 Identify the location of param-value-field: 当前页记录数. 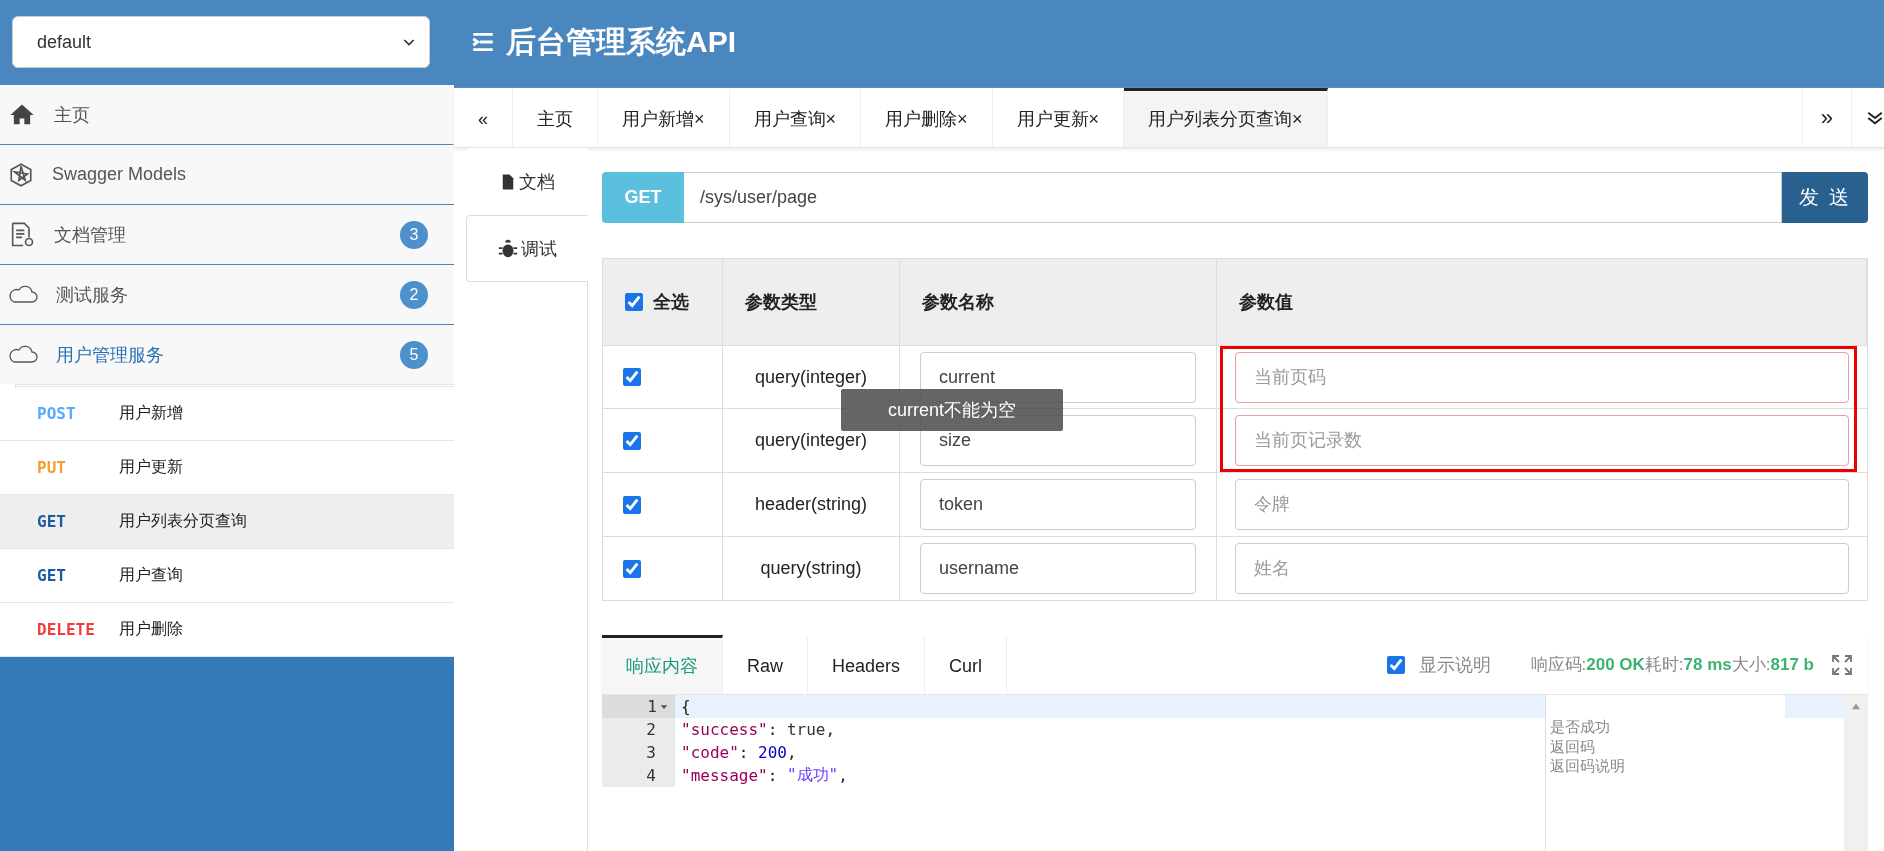
(1542, 440).